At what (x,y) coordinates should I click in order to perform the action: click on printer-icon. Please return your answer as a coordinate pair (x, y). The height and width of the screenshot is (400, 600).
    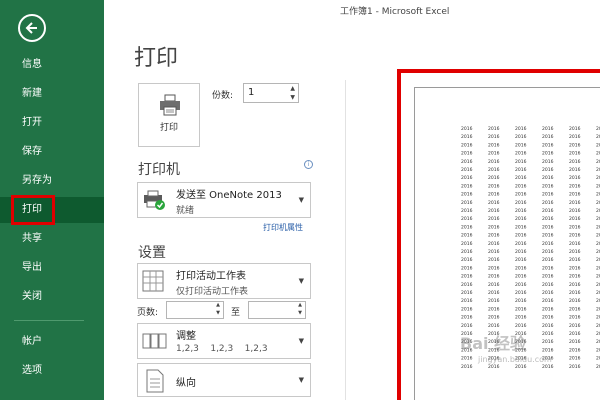
    Looking at the image, I should click on (170, 105).